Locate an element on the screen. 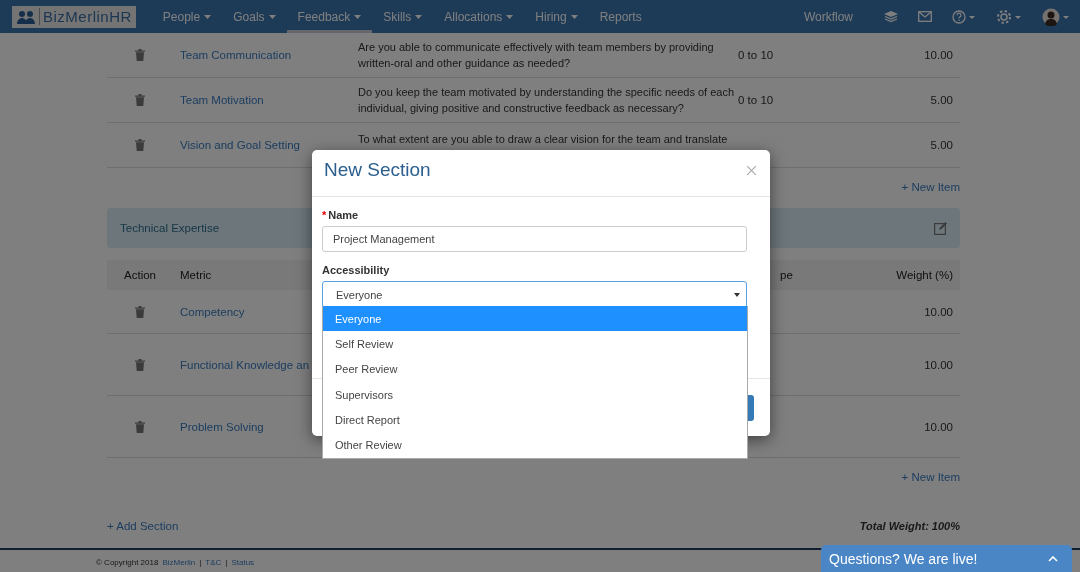  user-avatar-icon is located at coordinates (1056, 16).